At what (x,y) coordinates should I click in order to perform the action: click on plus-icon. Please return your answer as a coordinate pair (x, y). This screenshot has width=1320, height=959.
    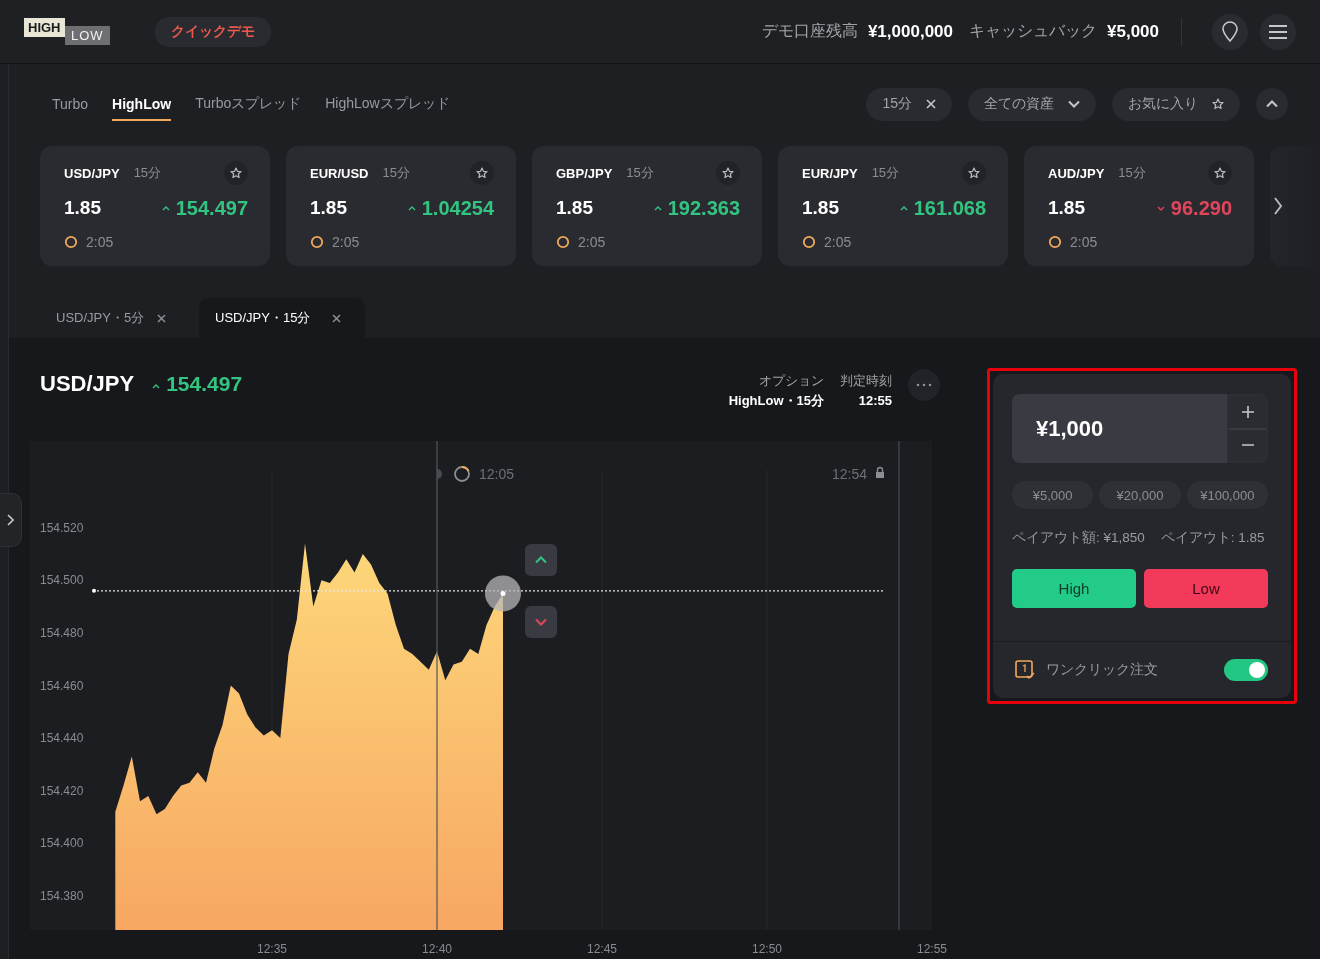
    Looking at the image, I should click on (1247, 411).